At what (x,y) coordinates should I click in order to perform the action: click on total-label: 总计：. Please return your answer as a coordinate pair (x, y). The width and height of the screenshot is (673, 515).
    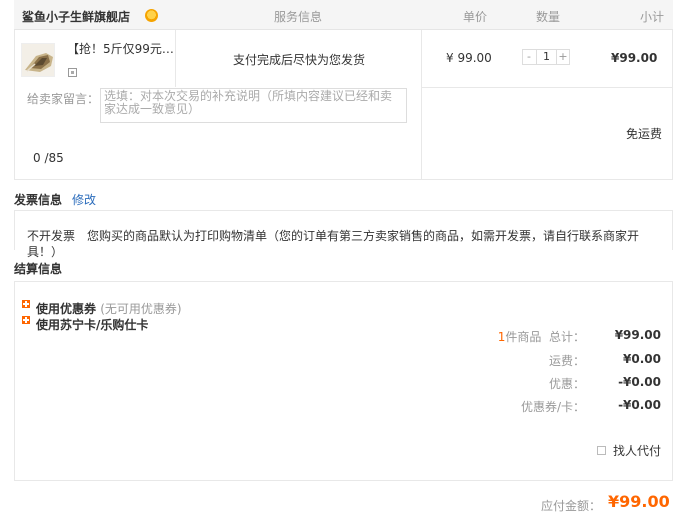
    Looking at the image, I should click on (566, 337).